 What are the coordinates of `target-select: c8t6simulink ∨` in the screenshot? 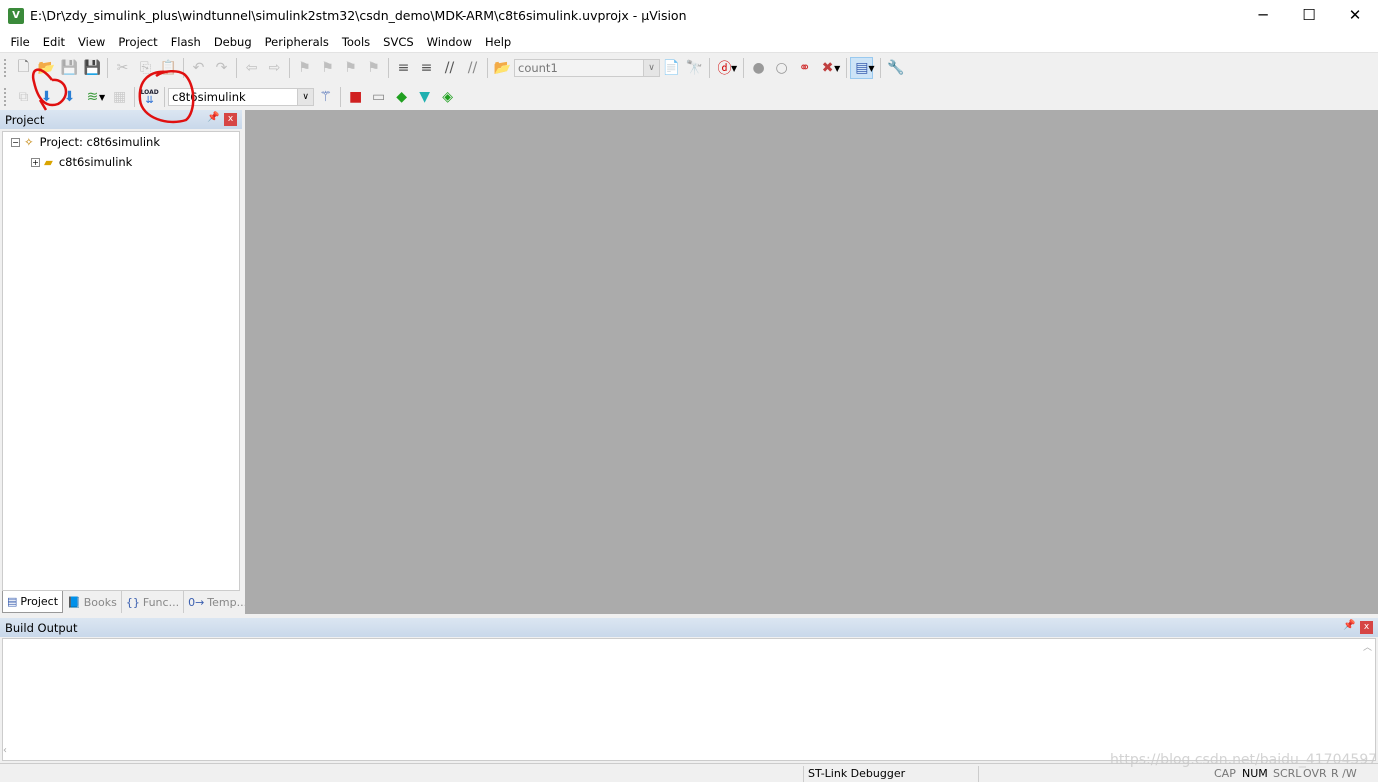 It's located at (241, 97).